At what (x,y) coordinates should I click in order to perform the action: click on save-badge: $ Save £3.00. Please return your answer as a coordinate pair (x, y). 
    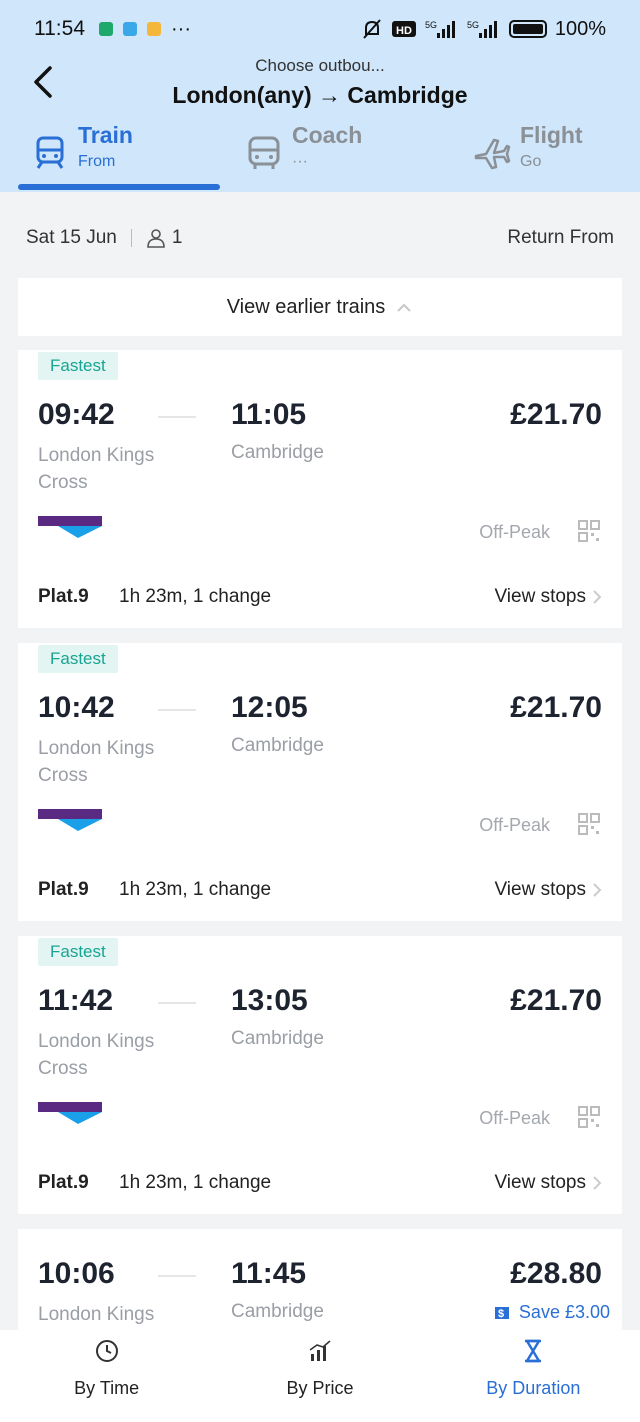
    Looking at the image, I should click on (551, 1312).